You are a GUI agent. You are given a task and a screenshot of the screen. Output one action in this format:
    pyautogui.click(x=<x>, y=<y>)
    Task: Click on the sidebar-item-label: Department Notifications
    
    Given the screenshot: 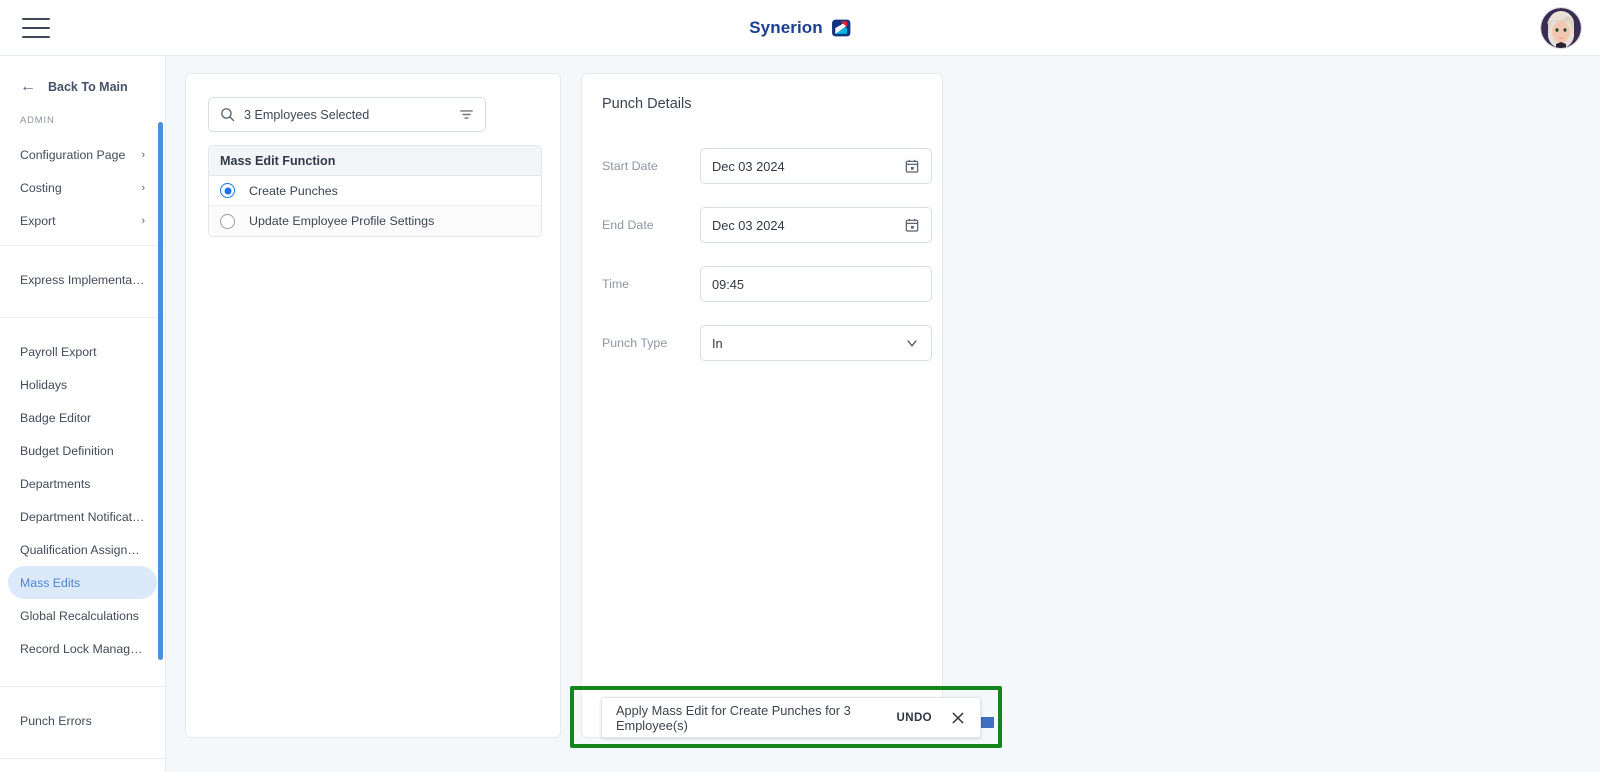 What is the action you would take?
    pyautogui.click(x=82, y=516)
    